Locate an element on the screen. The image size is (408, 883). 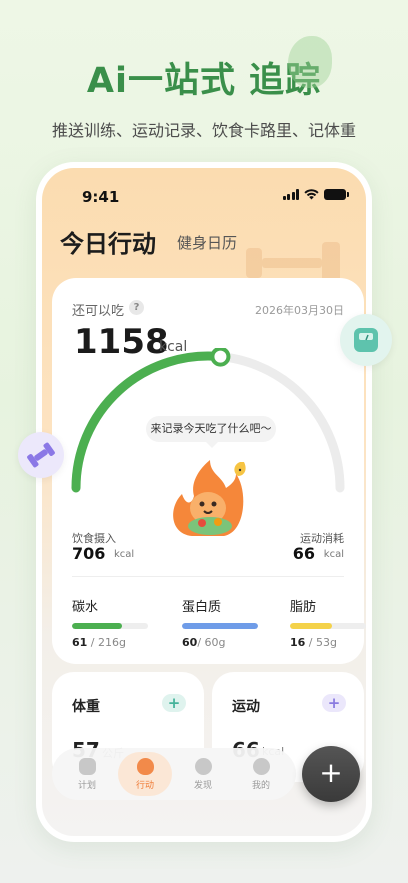
signal-icon is located at coordinates (290, 194).